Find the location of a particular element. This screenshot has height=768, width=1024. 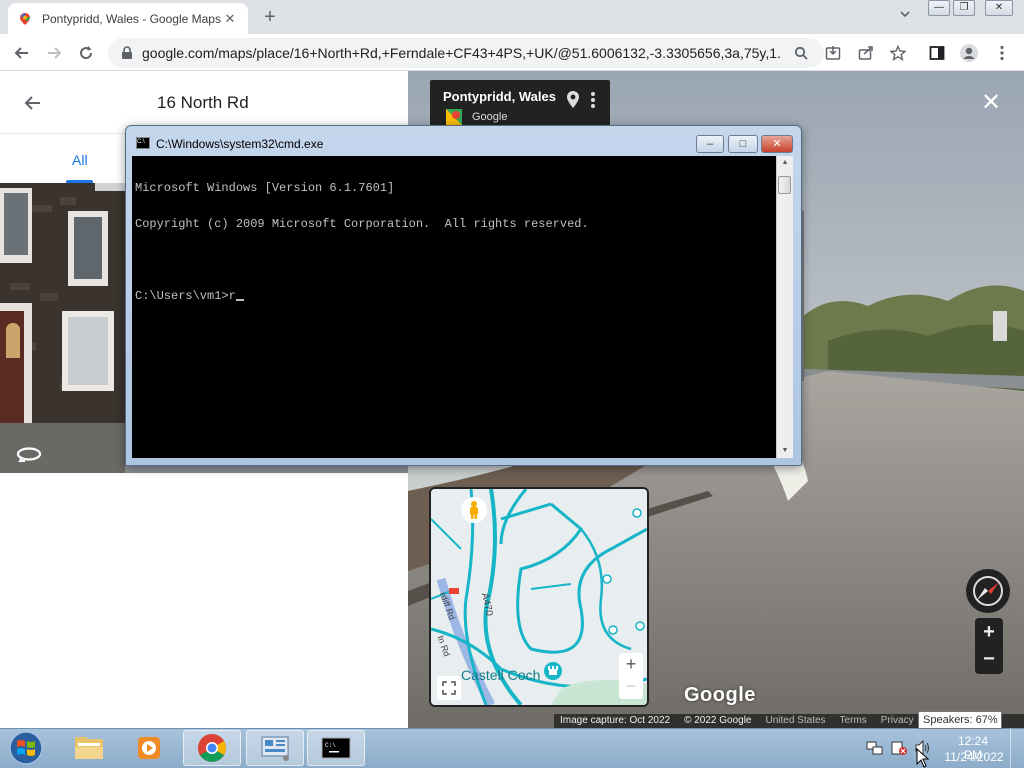

cmd-maximize-button: □ is located at coordinates (743, 144).